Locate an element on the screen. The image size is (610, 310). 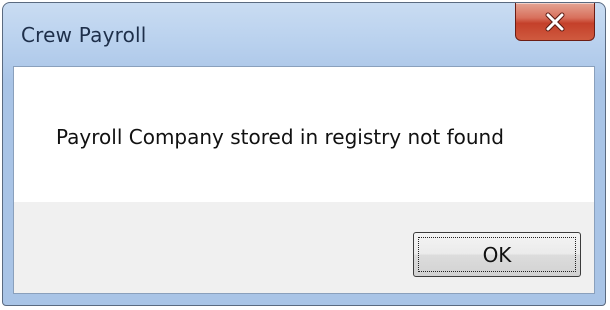
close-icon is located at coordinates (555, 21).